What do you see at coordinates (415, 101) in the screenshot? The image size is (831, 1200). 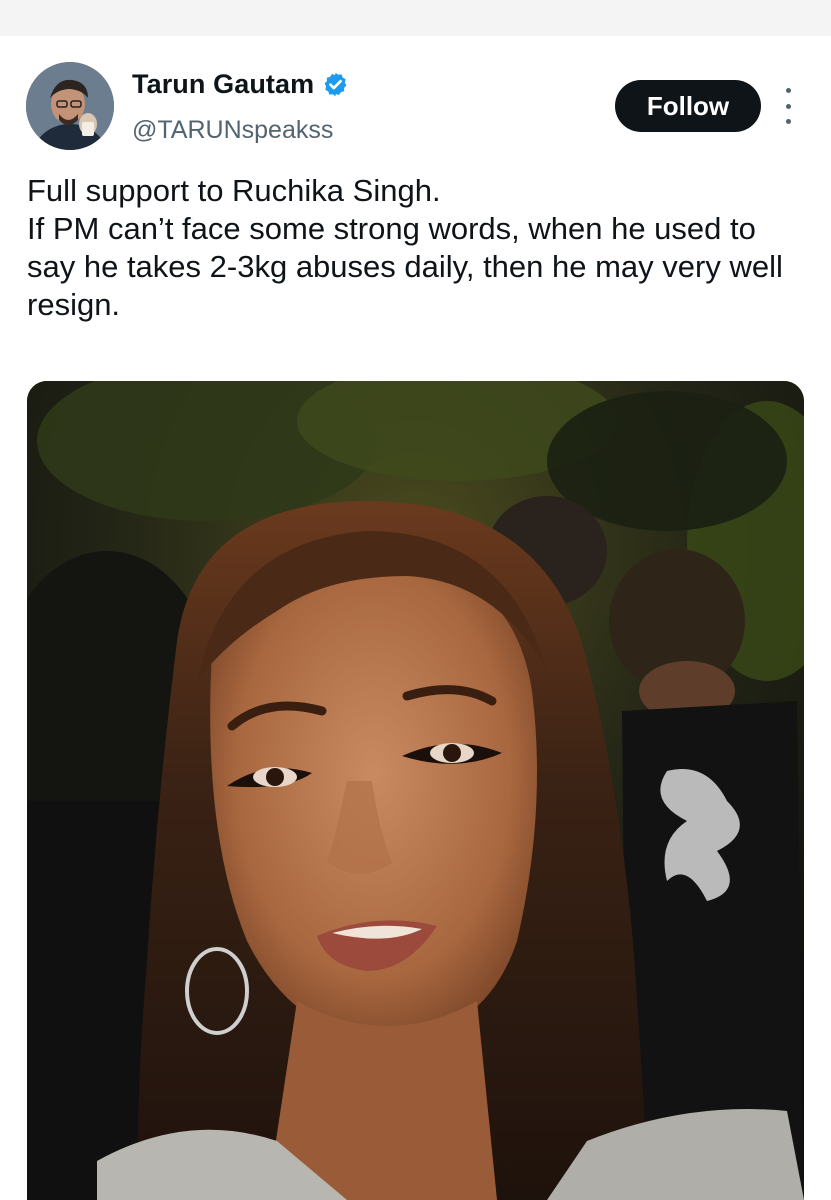 I see `tweet-header: Tarun Gautam @TARUNspeakss Follow` at bounding box center [415, 101].